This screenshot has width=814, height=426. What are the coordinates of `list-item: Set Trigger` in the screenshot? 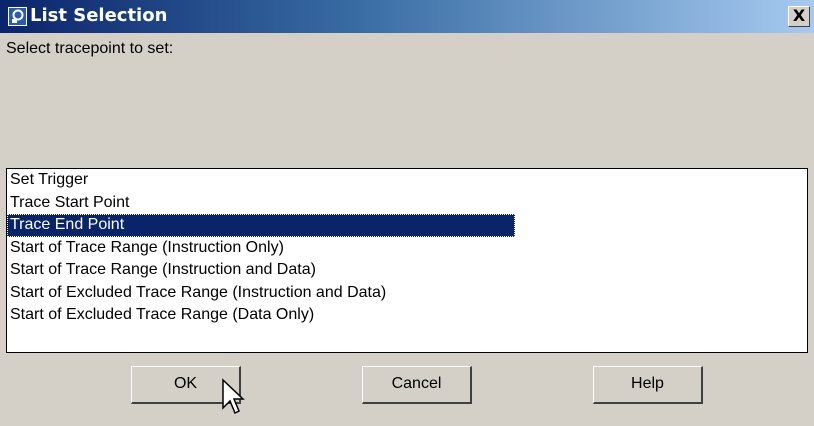 It's located at (407, 180).